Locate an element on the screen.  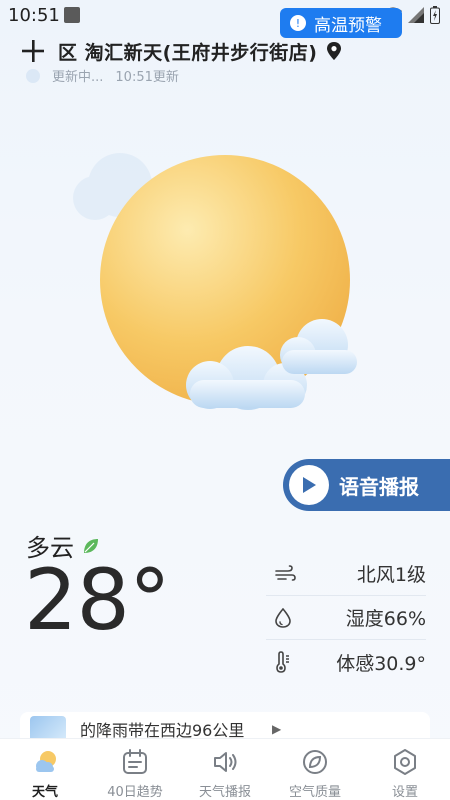
update-status: 更新中... 10:51更新 is located at coordinates (102, 75).